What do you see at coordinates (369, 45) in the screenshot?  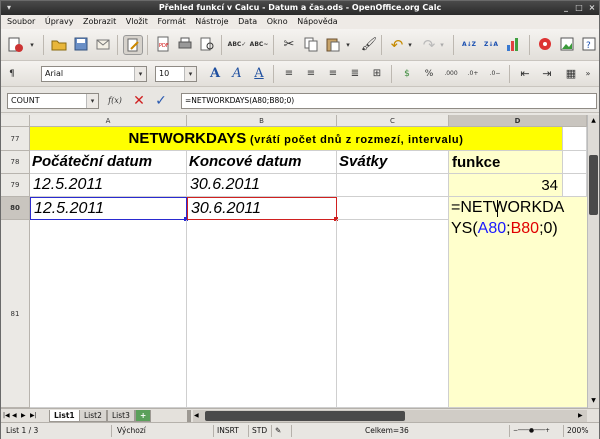 I see `clone-formatting-icon: 🖌` at bounding box center [369, 45].